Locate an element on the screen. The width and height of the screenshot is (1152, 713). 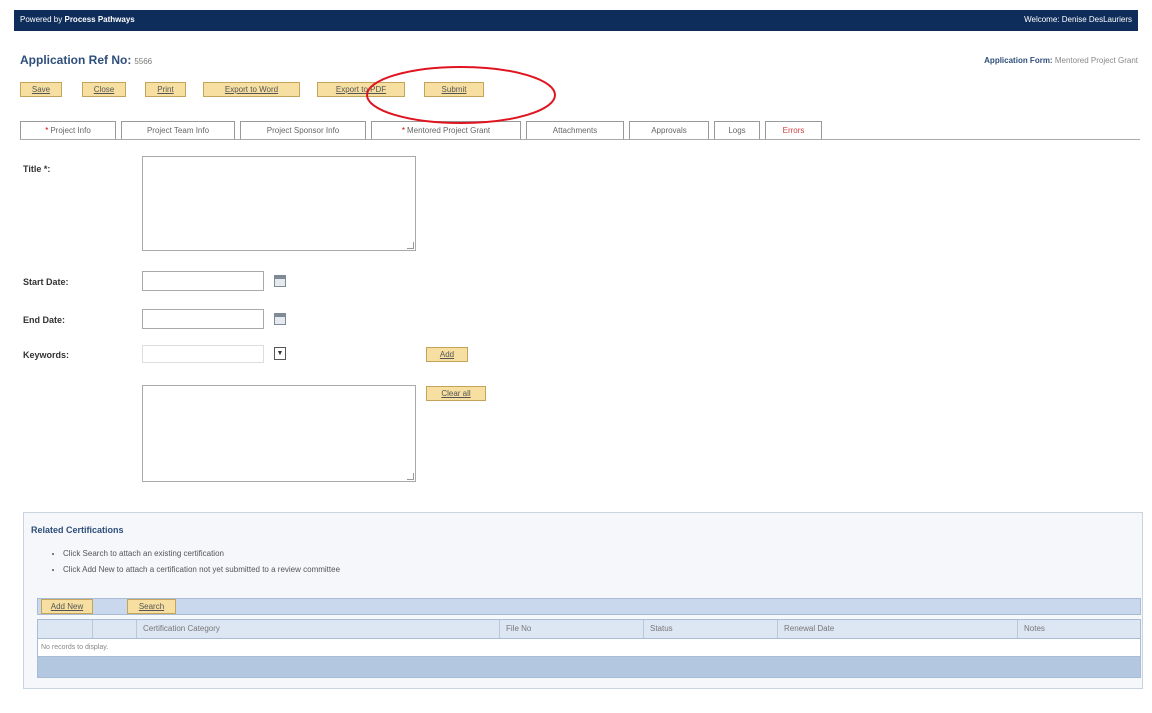
tab-project-team-info: Project Team Info is located at coordinates (178, 130).